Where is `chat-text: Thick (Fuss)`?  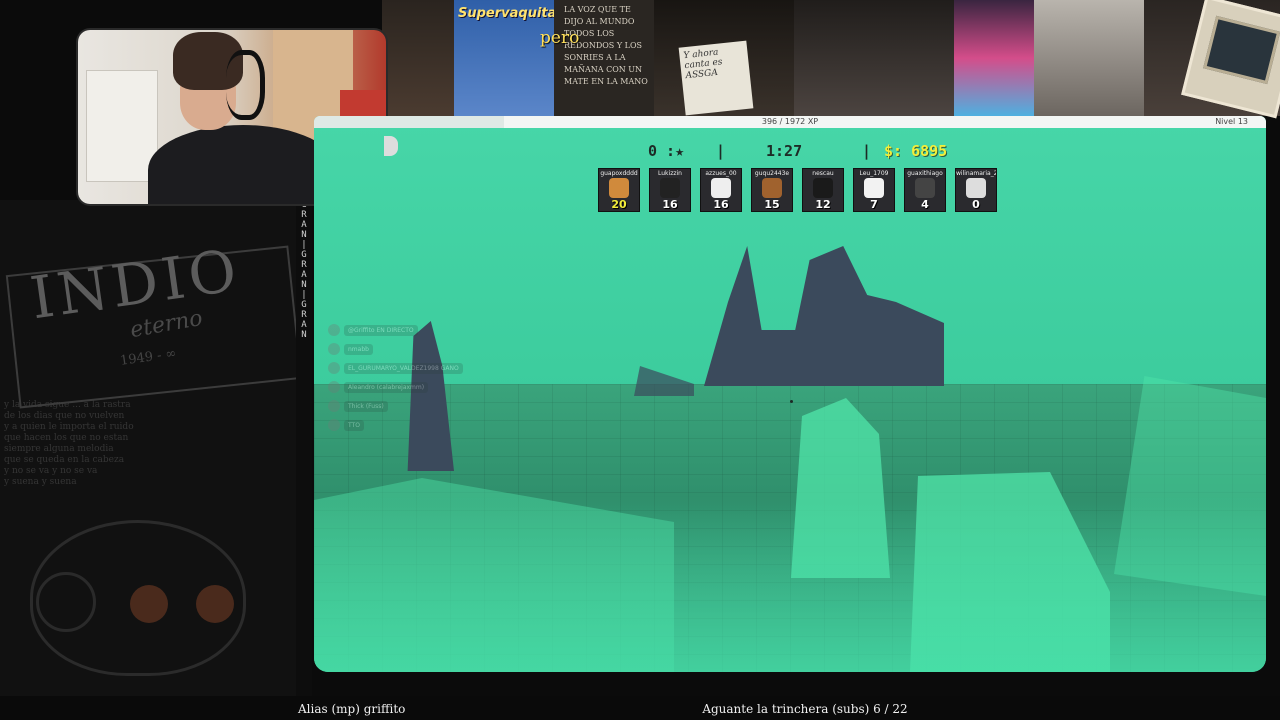 chat-text: Thick (Fuss) is located at coordinates (366, 406).